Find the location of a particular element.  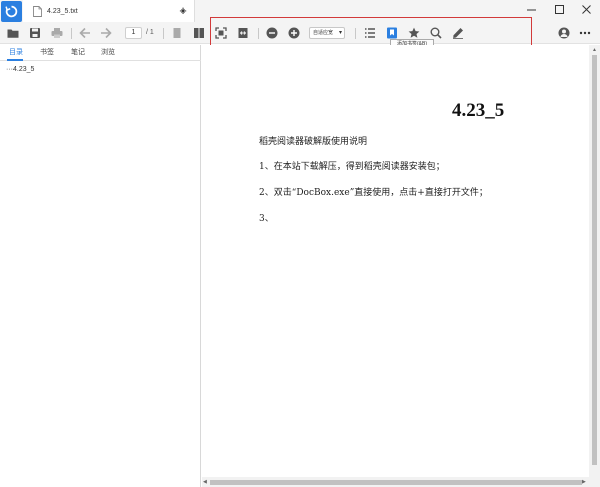

zoom-mode-select: 自适应宽 is located at coordinates (327, 33).